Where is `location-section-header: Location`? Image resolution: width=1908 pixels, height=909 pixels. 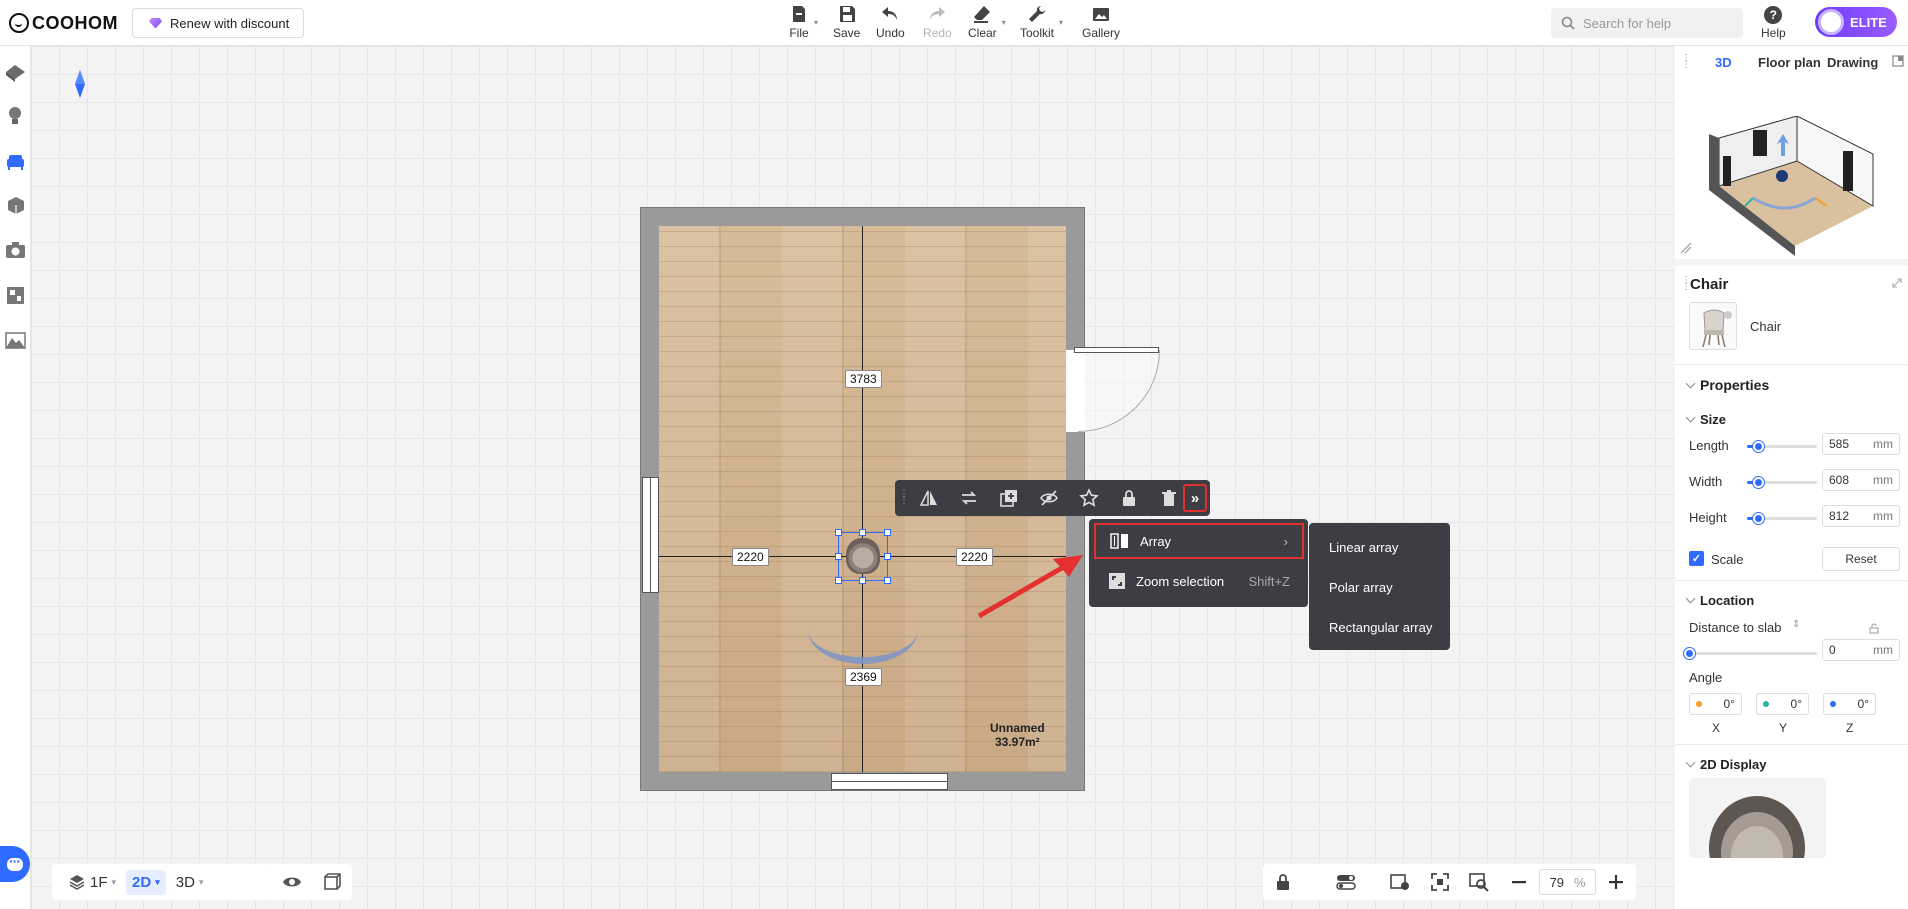 location-section-header: Location is located at coordinates (1719, 600).